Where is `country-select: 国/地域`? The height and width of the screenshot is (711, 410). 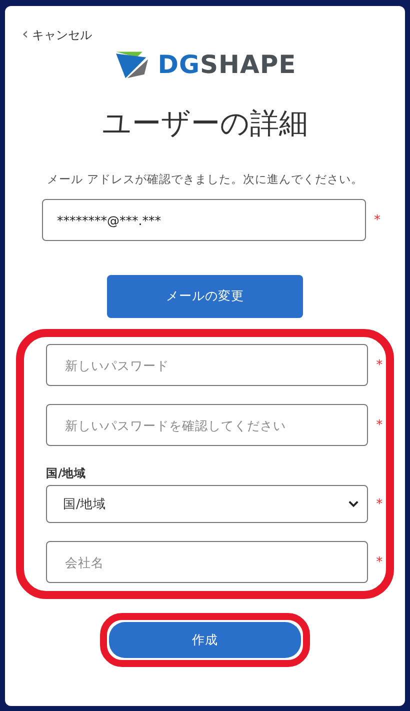 country-select: 国/地域 is located at coordinates (207, 504).